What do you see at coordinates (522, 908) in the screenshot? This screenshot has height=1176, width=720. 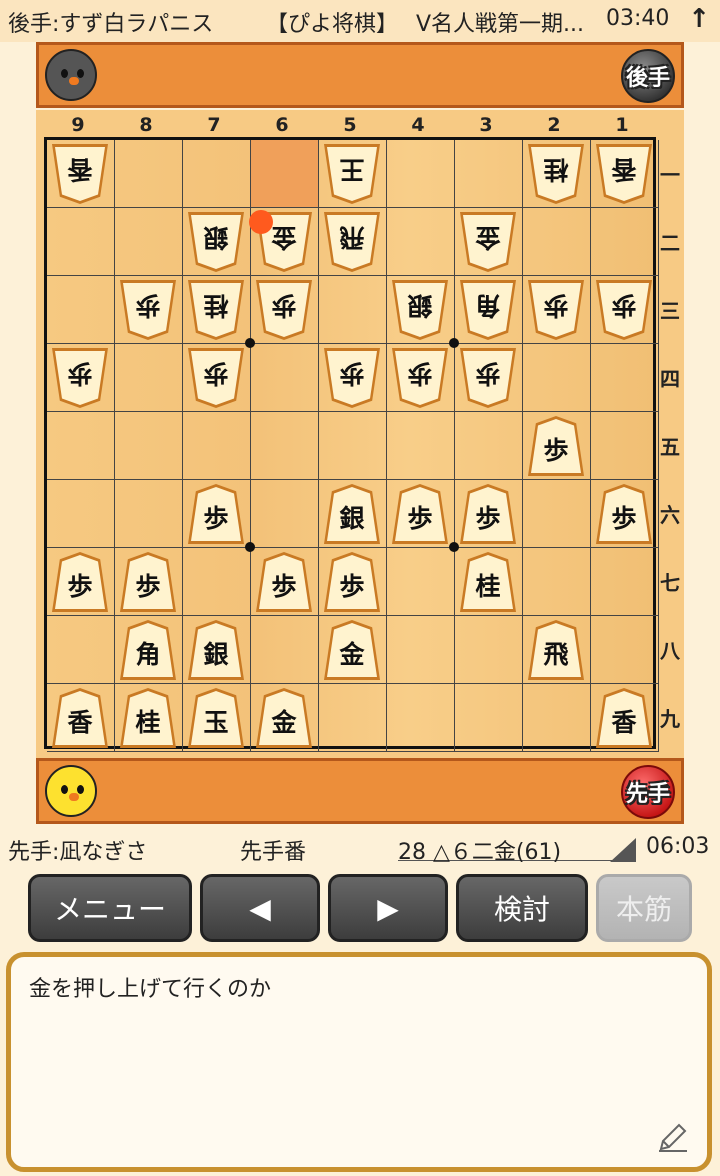 I see `analyze-button: 検討` at bounding box center [522, 908].